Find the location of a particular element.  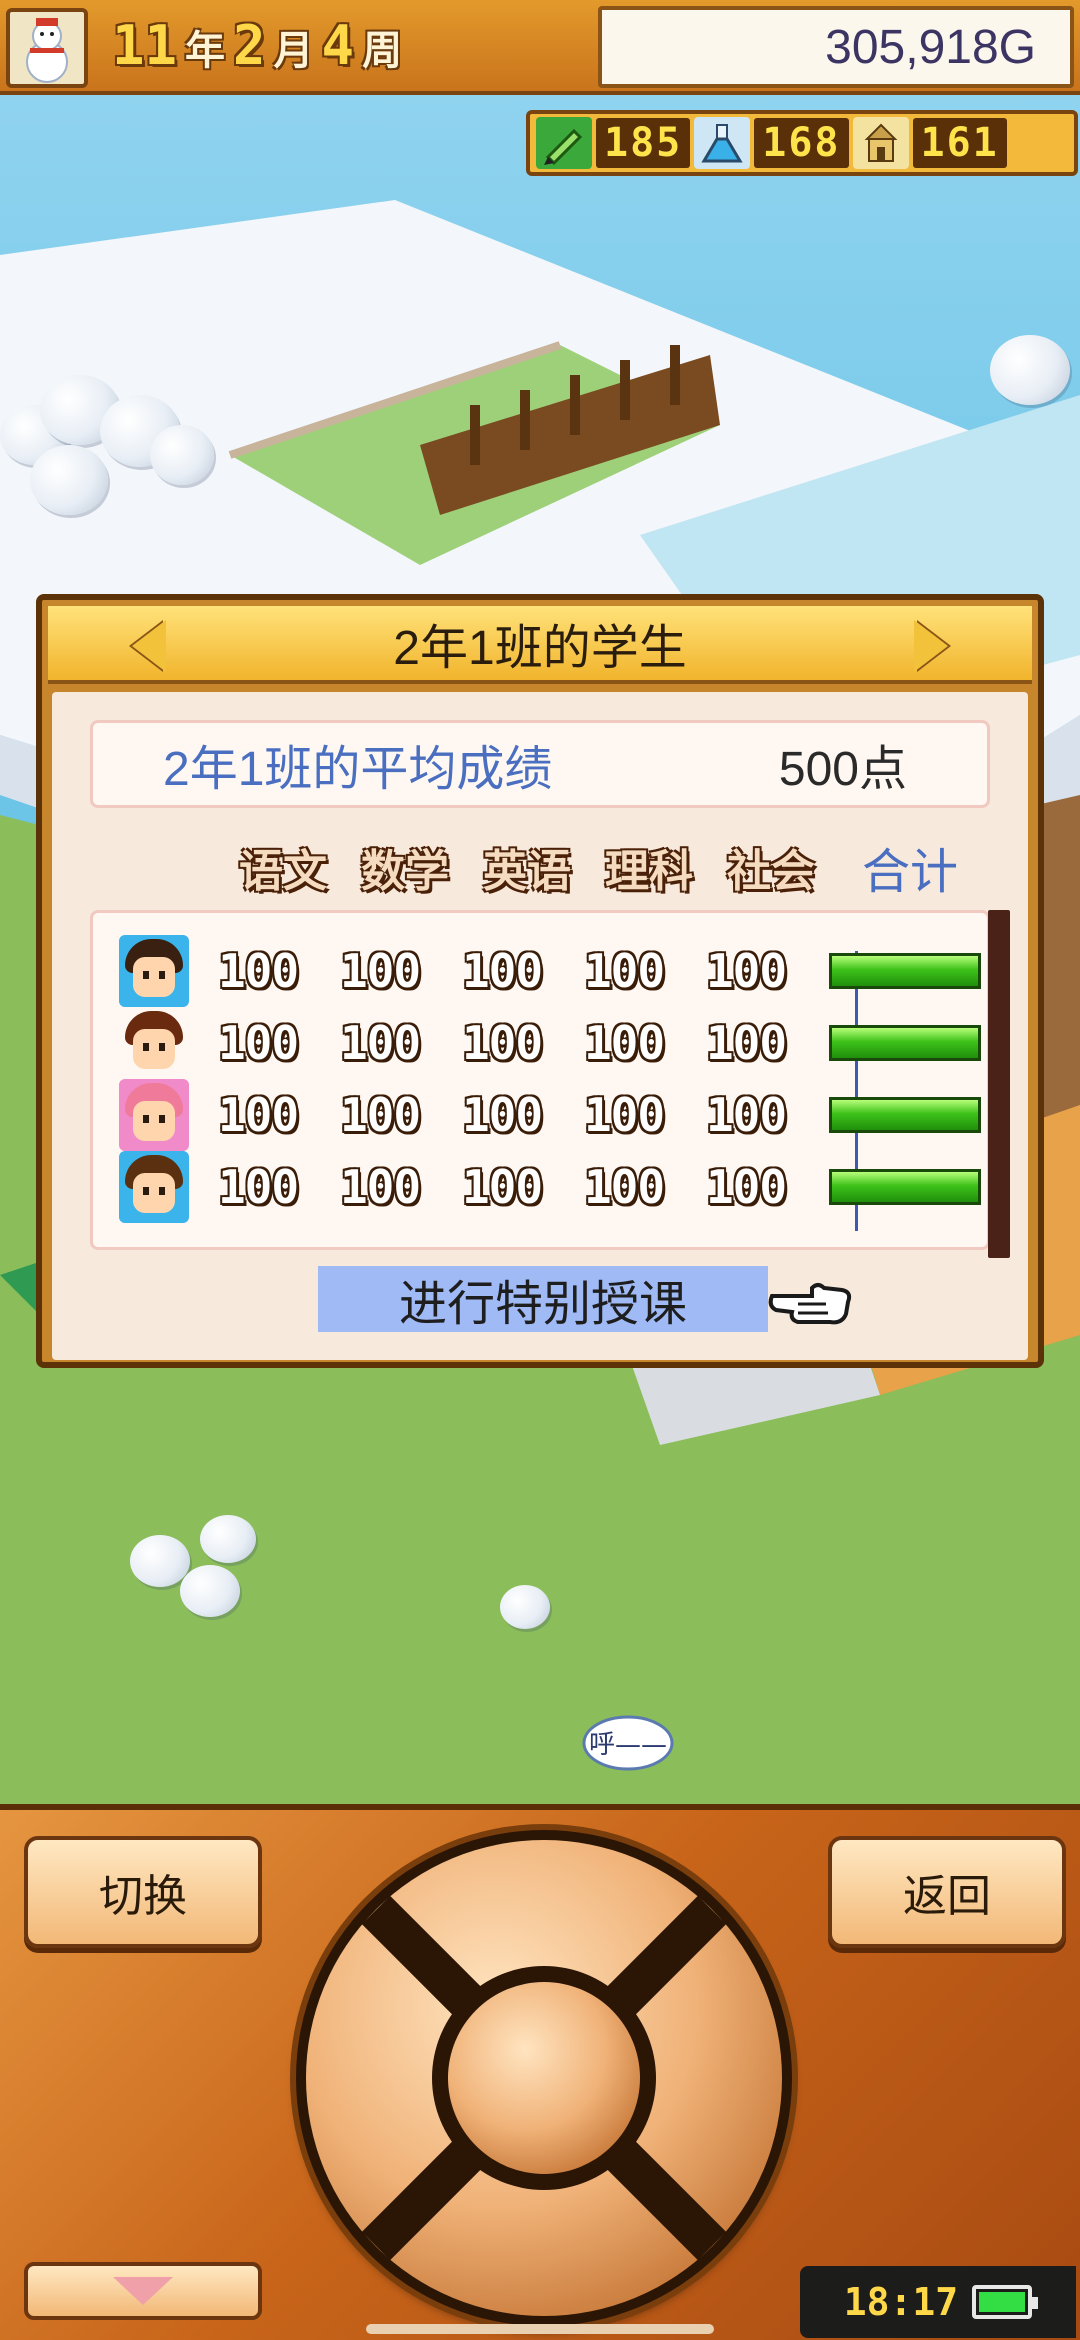

date-year: 11 is located at coordinates (145, 45).